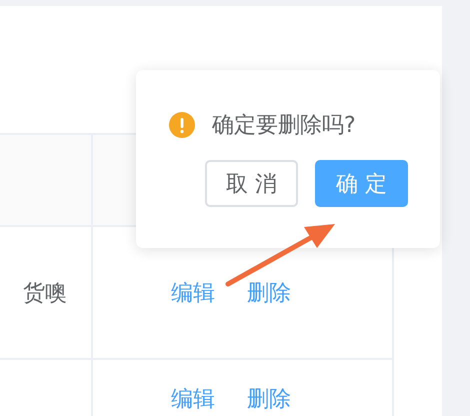 The height and width of the screenshot is (416, 470). Describe the element at coordinates (182, 125) in the screenshot. I see `warning-icon` at that location.